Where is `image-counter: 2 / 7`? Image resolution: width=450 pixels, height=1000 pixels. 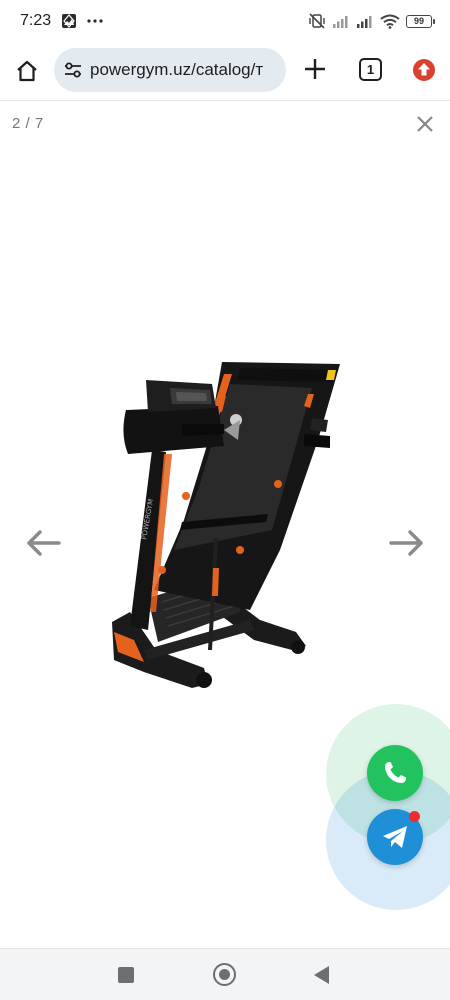
image-counter: 2 / 7 is located at coordinates (28, 123).